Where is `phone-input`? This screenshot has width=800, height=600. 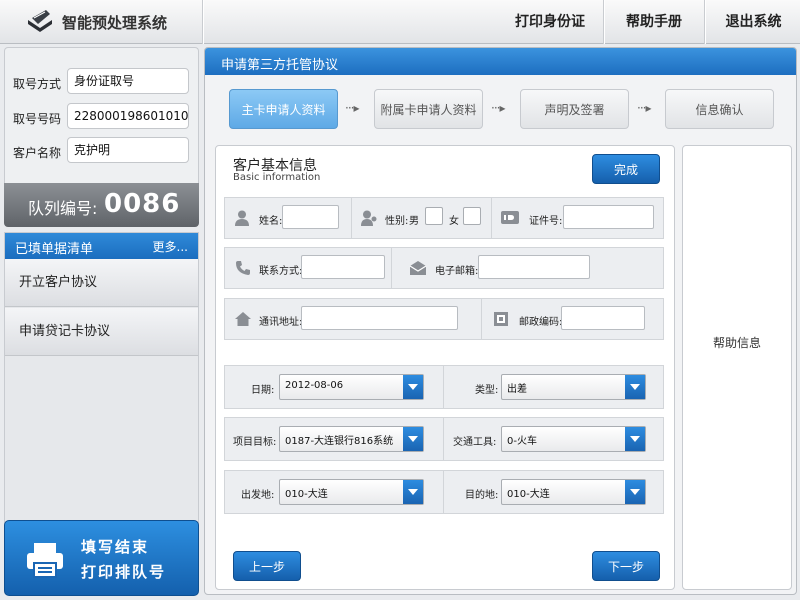 phone-input is located at coordinates (343, 267).